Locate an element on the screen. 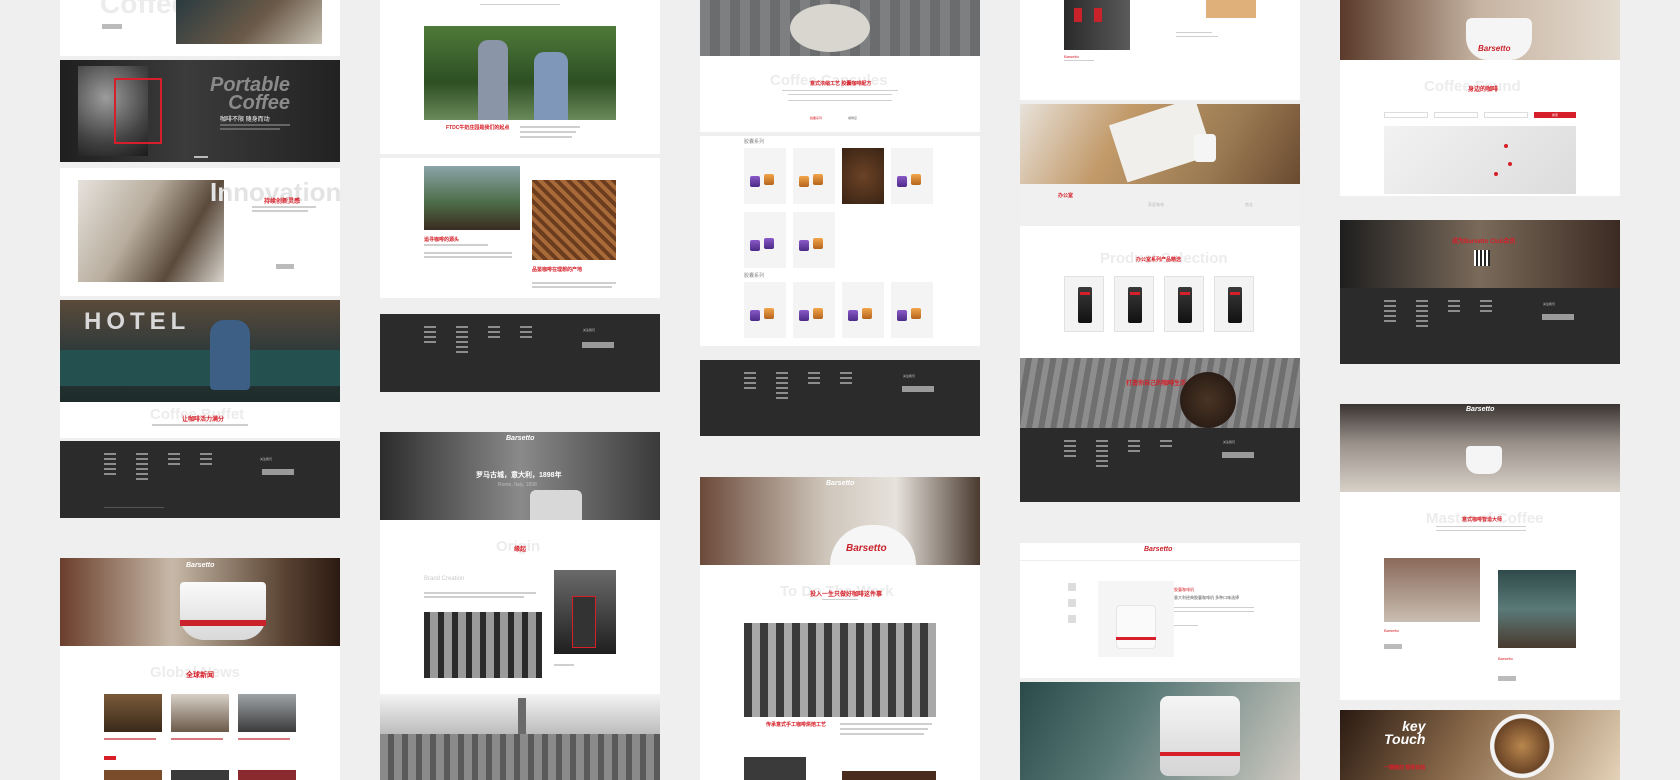 Image resolution: width=1680 pixels, height=780 pixels. group-label-2: 胶囊系列 is located at coordinates (754, 276).